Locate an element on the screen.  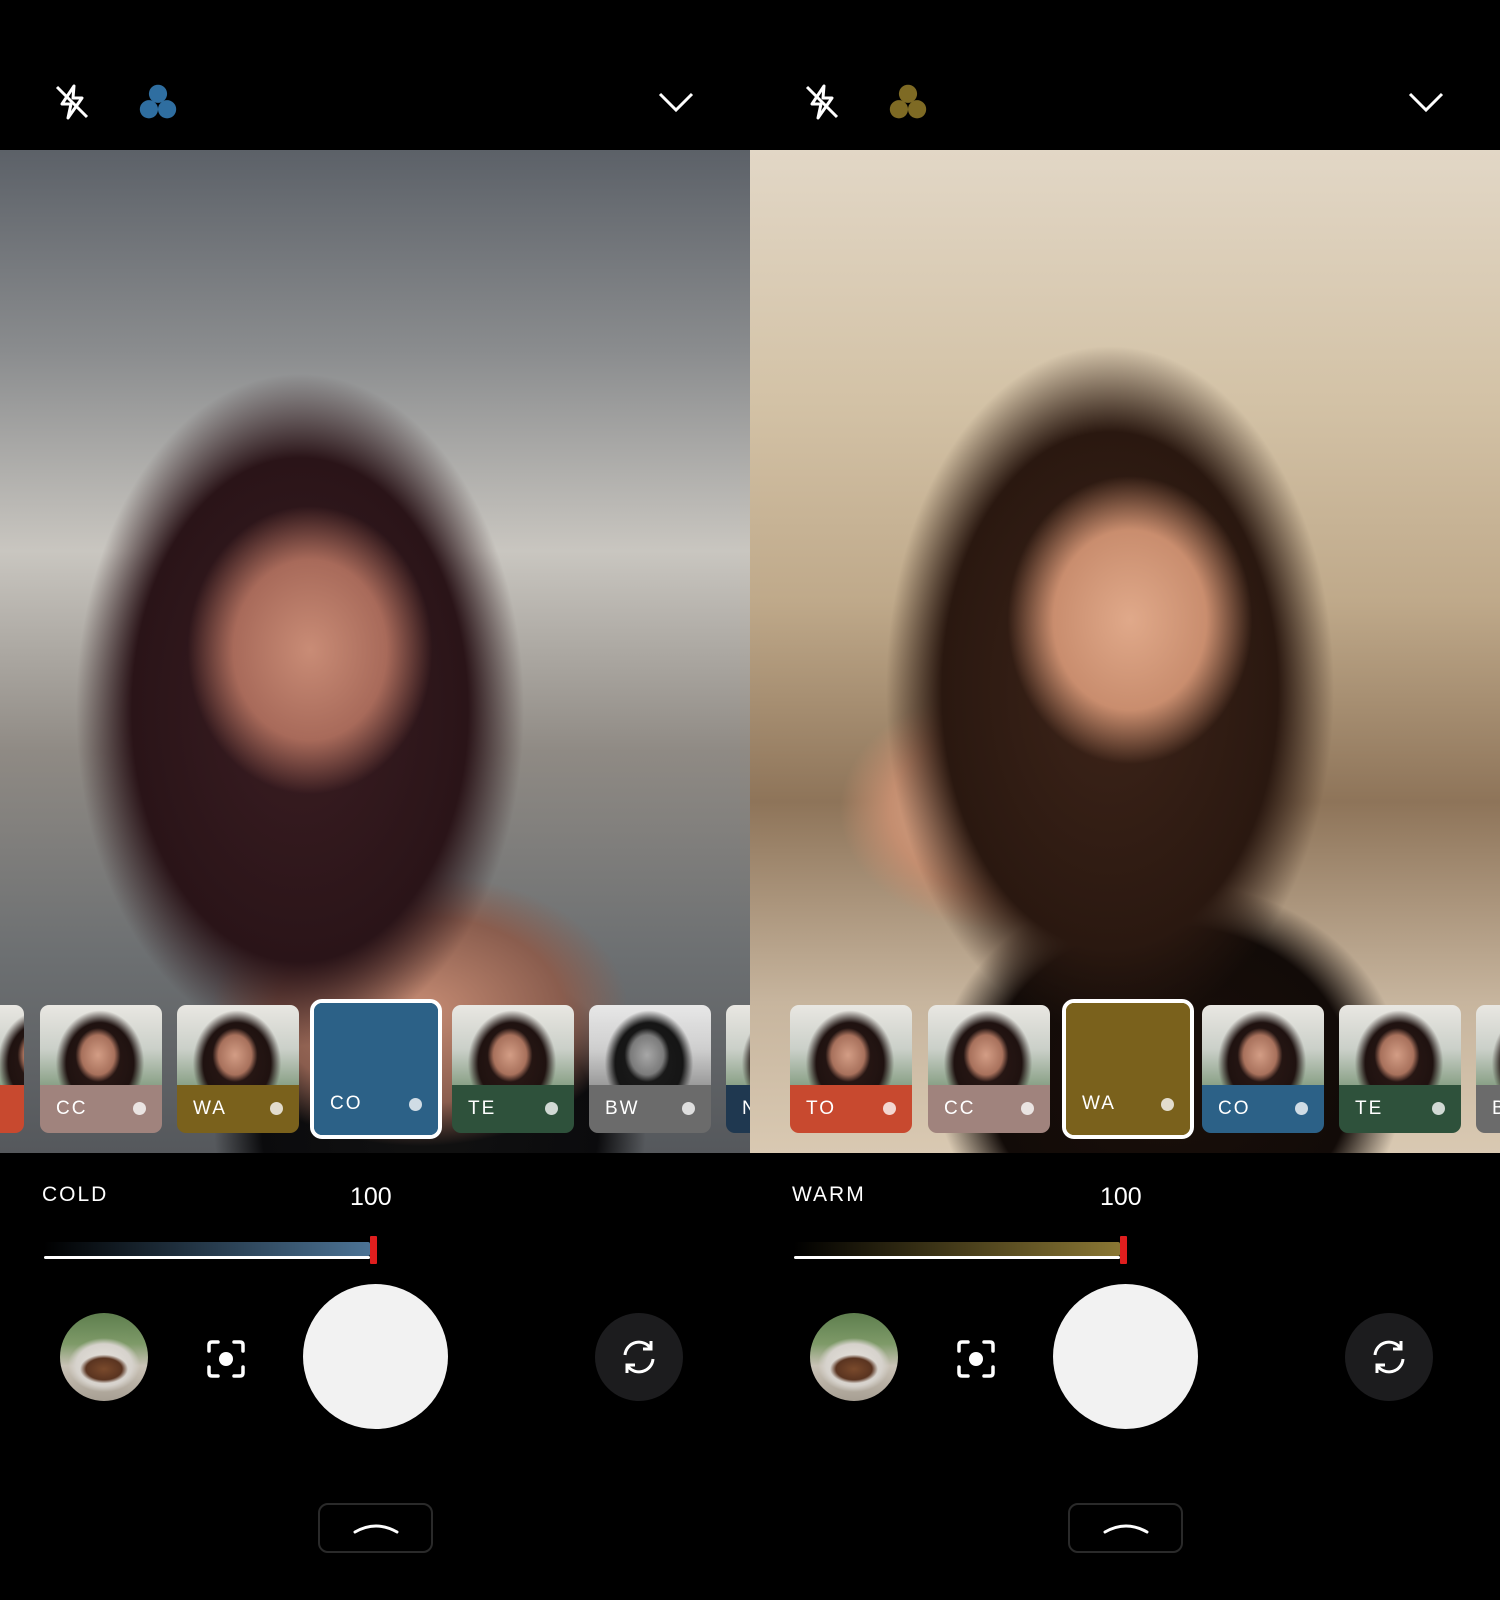
filter-option-partial is located at coordinates (12, 1069).